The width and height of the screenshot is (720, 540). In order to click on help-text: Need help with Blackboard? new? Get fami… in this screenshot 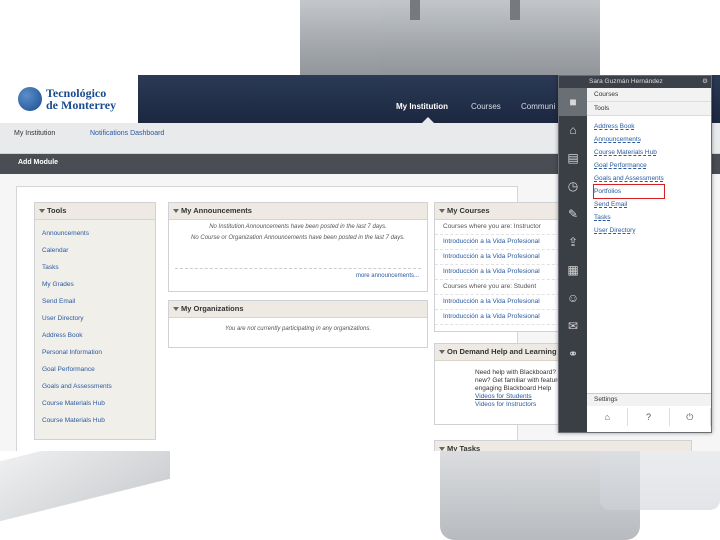, I will do `click(520, 380)`.